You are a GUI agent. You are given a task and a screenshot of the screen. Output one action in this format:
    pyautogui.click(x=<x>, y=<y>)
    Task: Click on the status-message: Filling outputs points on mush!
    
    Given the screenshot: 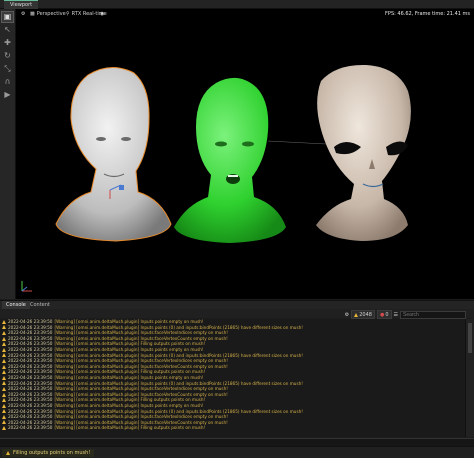 What is the action you would take?
    pyautogui.click(x=48, y=453)
    